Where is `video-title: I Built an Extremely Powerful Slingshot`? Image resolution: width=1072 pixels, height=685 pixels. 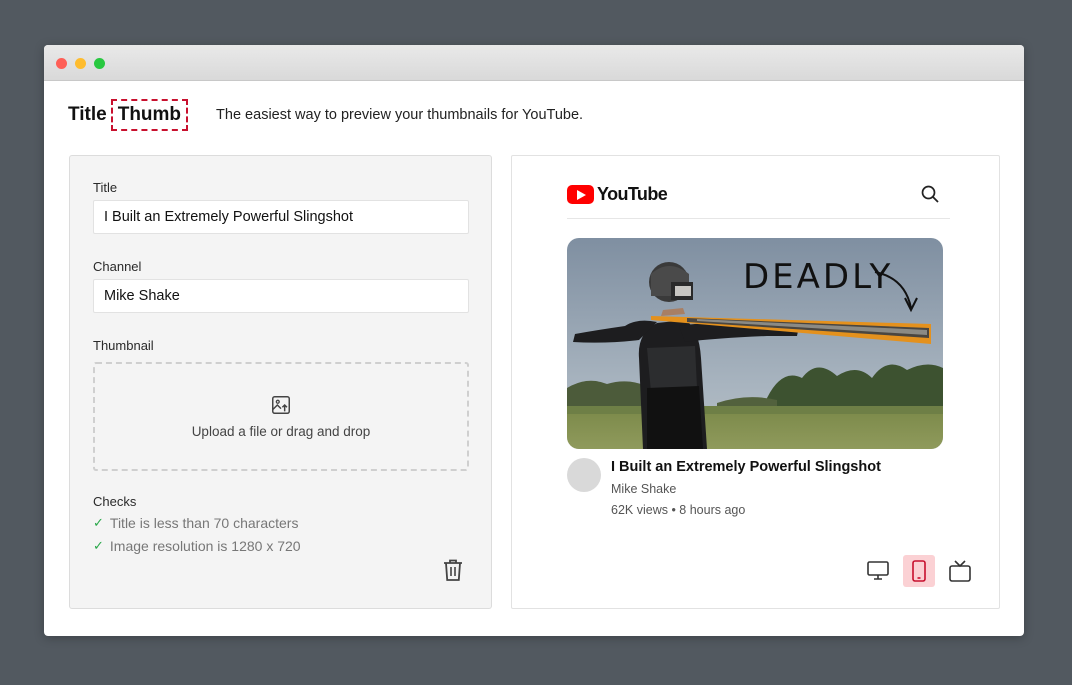 video-title: I Built an Extremely Powerful Slingshot is located at coordinates (746, 467).